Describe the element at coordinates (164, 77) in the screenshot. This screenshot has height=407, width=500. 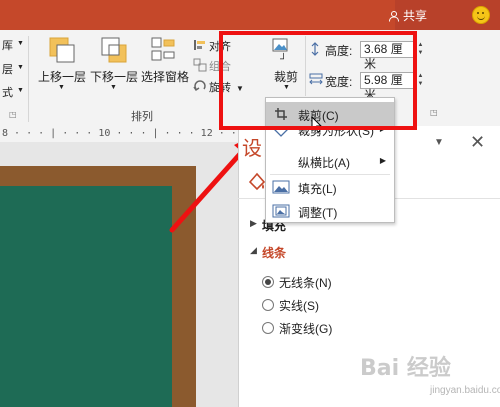
I see `selection-pane-label: 选择窗格` at that location.